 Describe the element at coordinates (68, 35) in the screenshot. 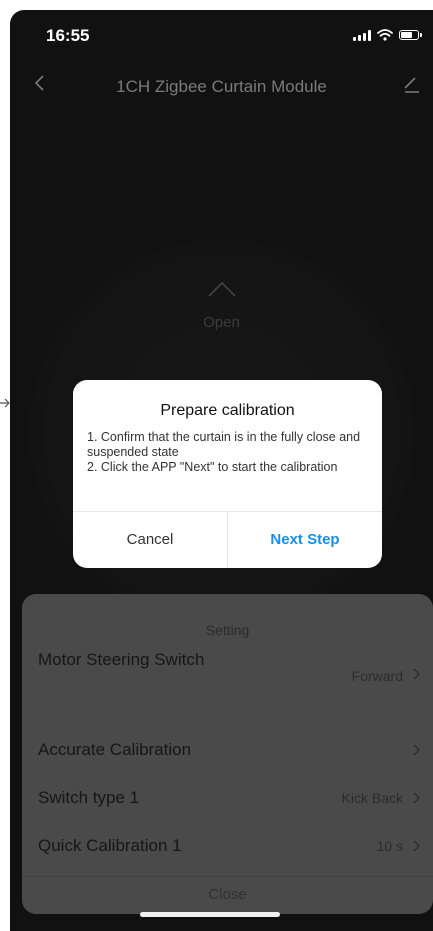

I see `status-time: 16:55` at that location.